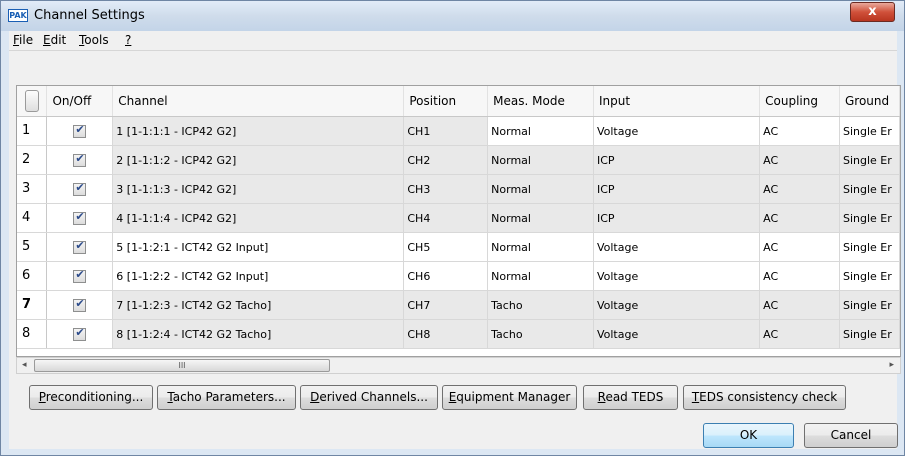  I want to click on menu-tools: Tools, so click(94, 40).